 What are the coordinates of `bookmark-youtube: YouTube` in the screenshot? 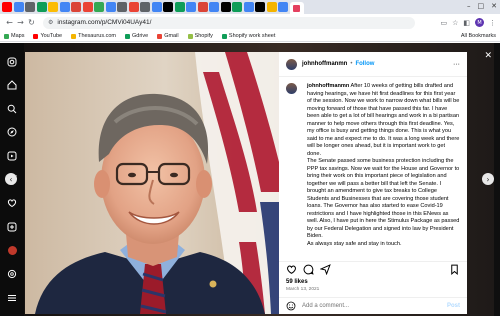 It's located at (47, 36).